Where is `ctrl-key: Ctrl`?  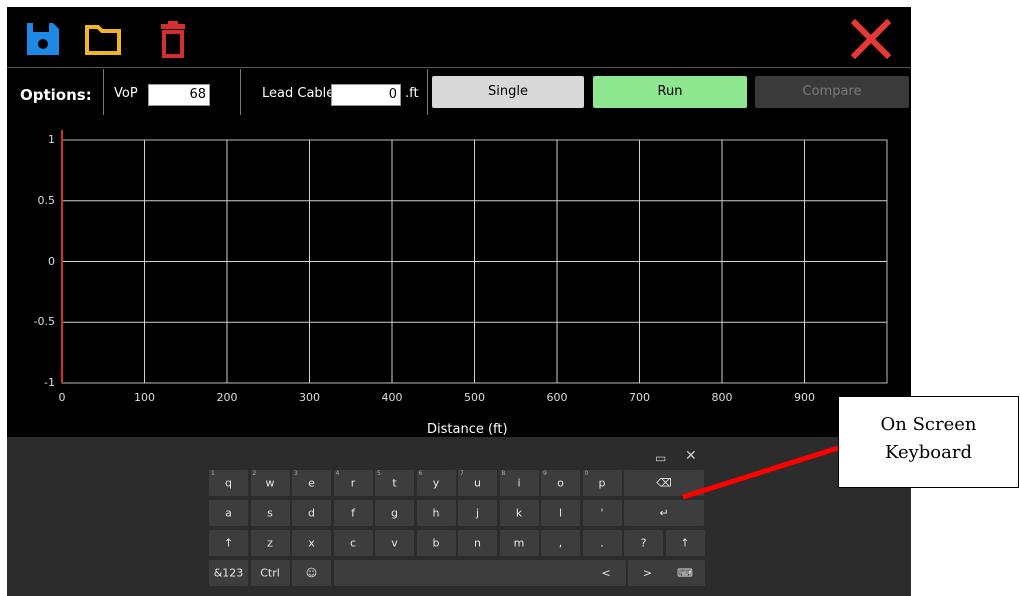
ctrl-key: Ctrl is located at coordinates (270, 573).